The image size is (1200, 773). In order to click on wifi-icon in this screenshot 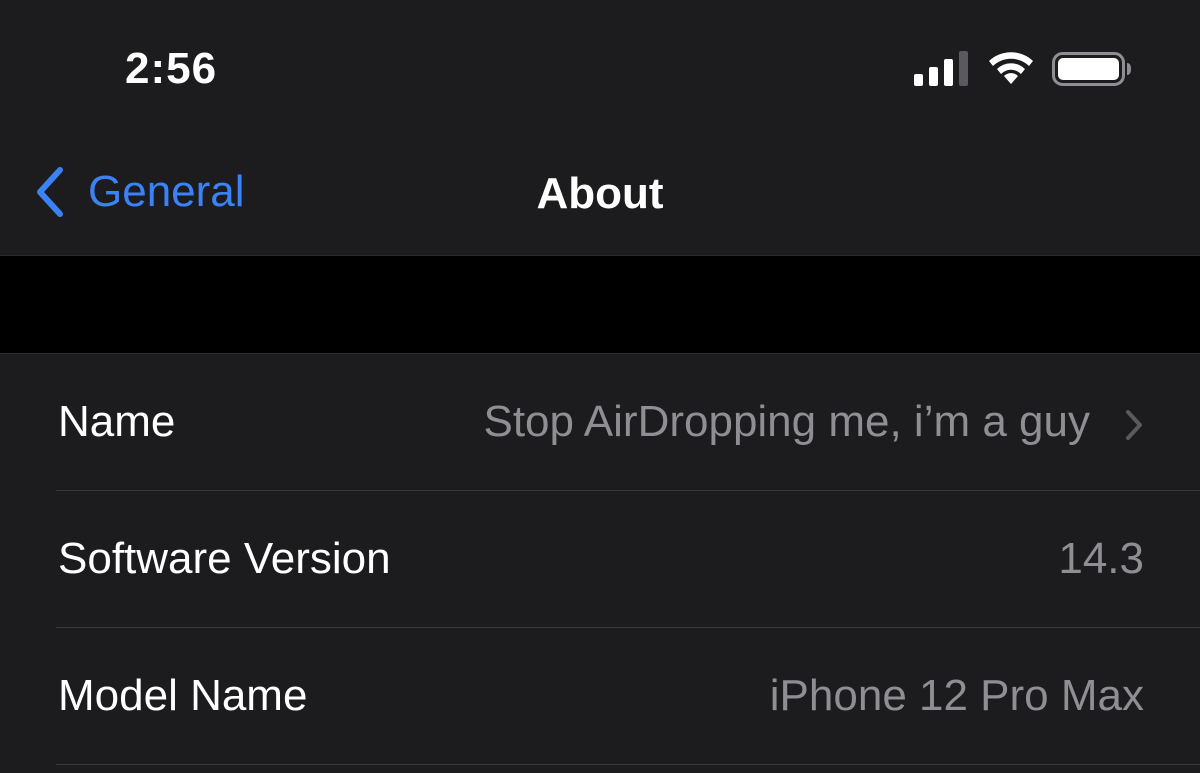, I will do `click(1011, 68)`.